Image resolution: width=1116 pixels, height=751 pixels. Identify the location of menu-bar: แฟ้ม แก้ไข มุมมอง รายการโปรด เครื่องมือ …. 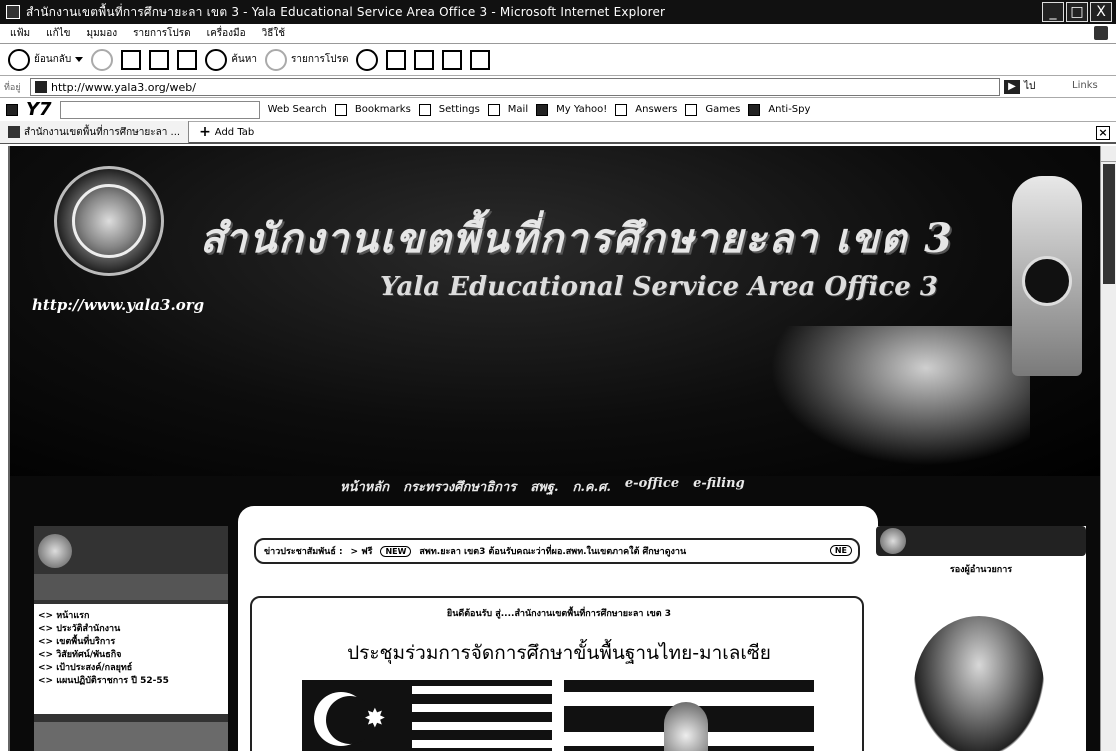
(558, 34).